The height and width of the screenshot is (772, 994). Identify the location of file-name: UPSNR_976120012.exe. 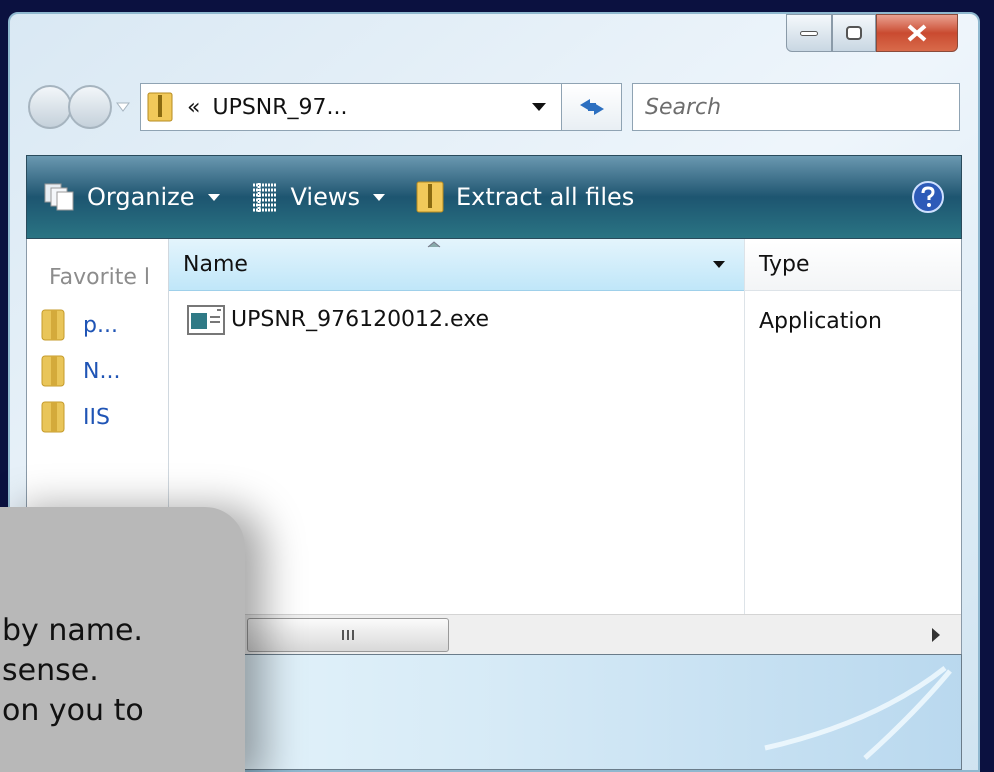
(360, 319).